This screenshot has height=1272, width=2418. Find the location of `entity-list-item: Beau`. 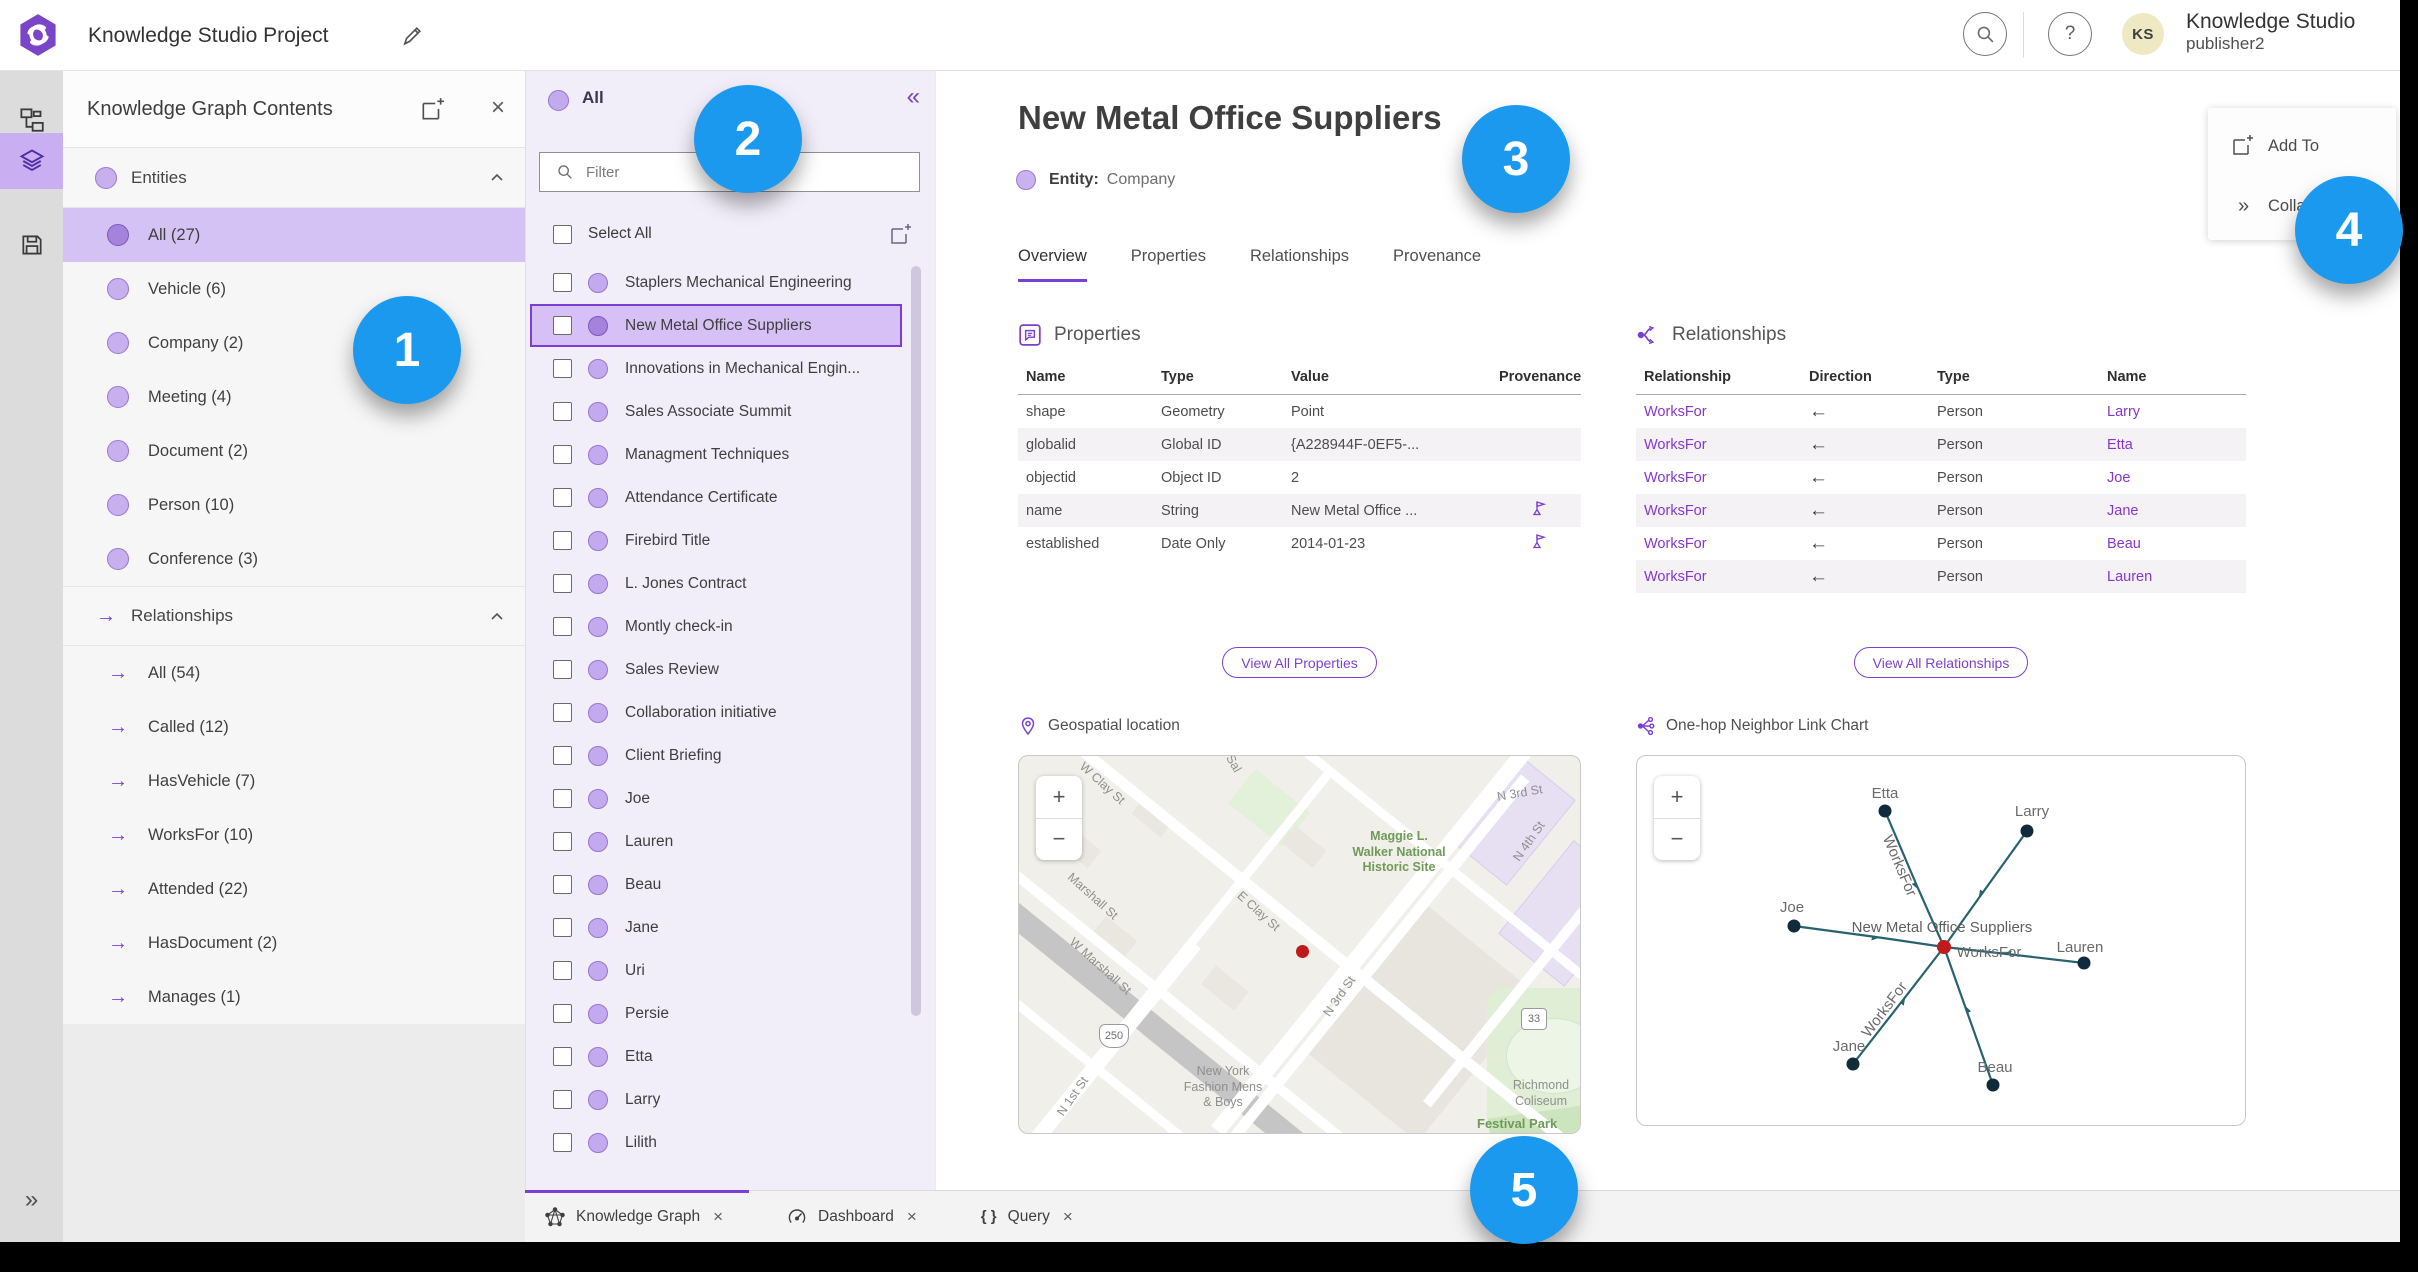

entity-list-item: Beau is located at coordinates (718, 884).